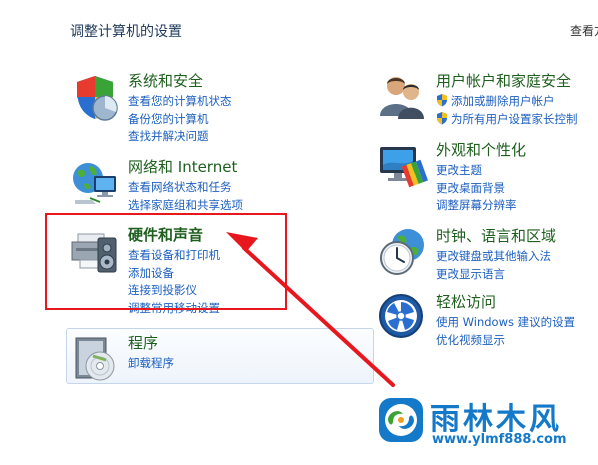 Image resolution: width=598 pixels, height=465 pixels. Describe the element at coordinates (401, 420) in the screenshot. I see `watermark-logo-icon` at that location.